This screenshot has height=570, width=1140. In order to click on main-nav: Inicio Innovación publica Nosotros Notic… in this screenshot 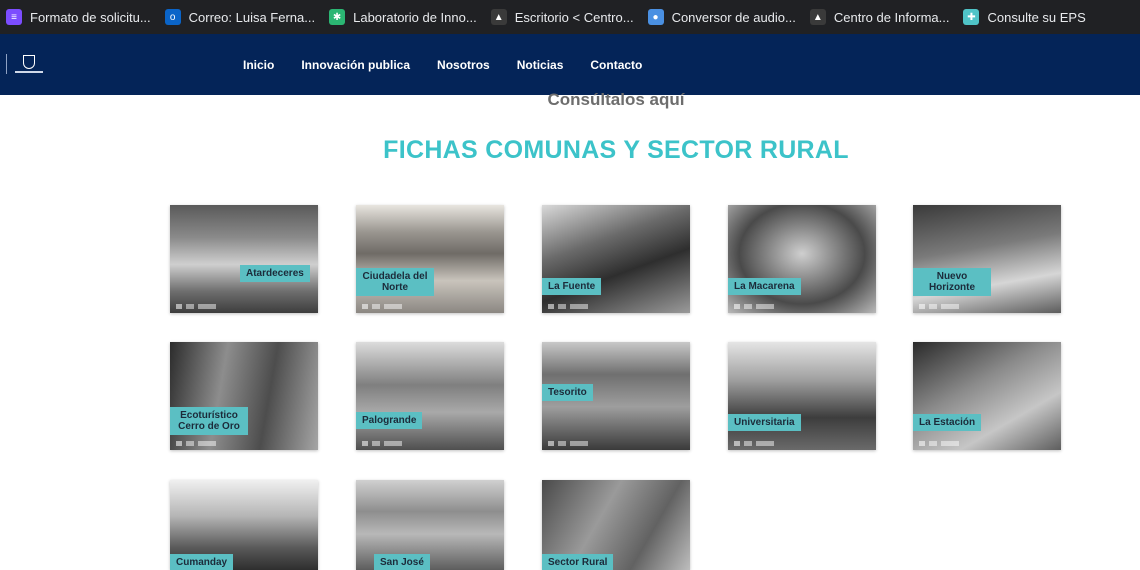, I will do `click(456, 64)`.